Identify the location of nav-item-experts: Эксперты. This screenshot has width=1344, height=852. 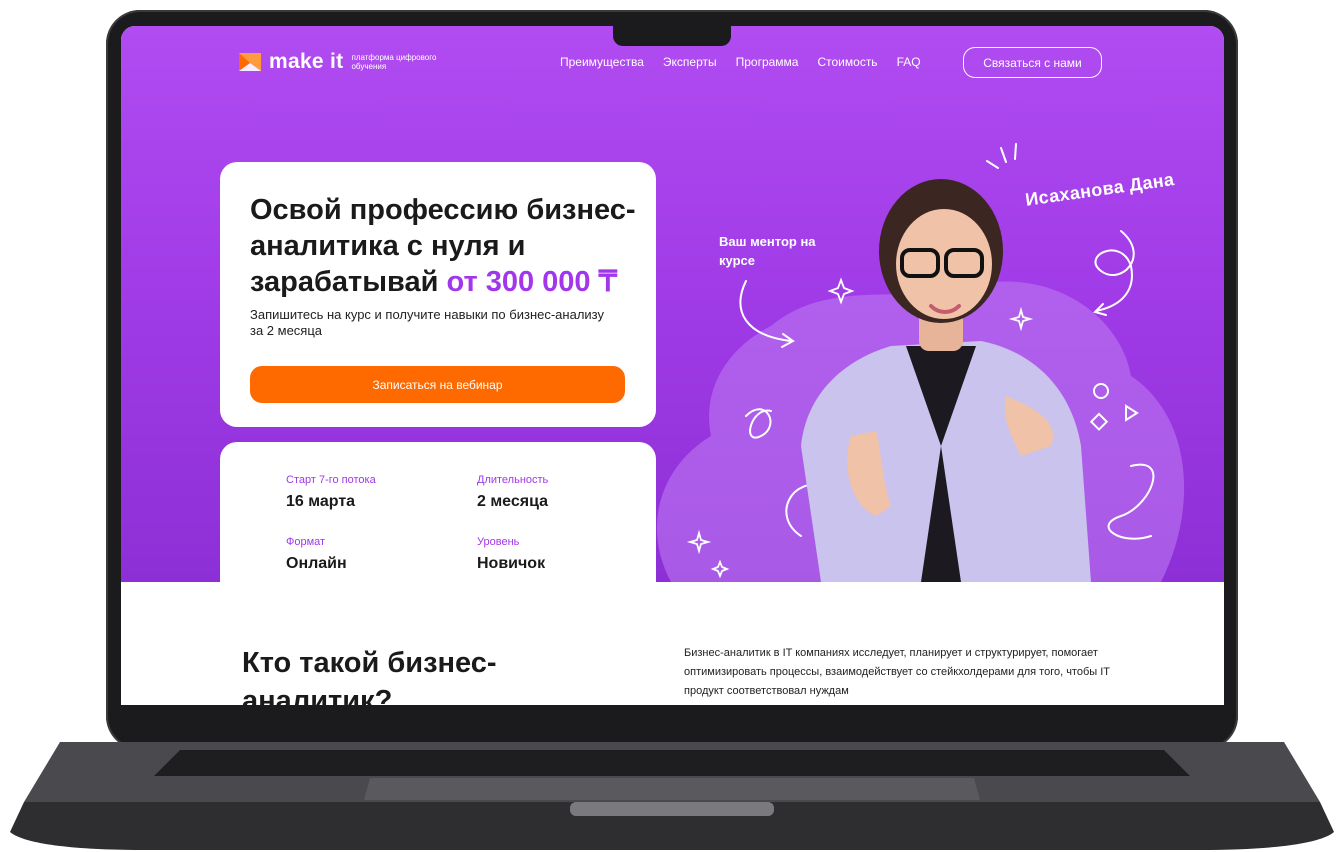
(690, 62).